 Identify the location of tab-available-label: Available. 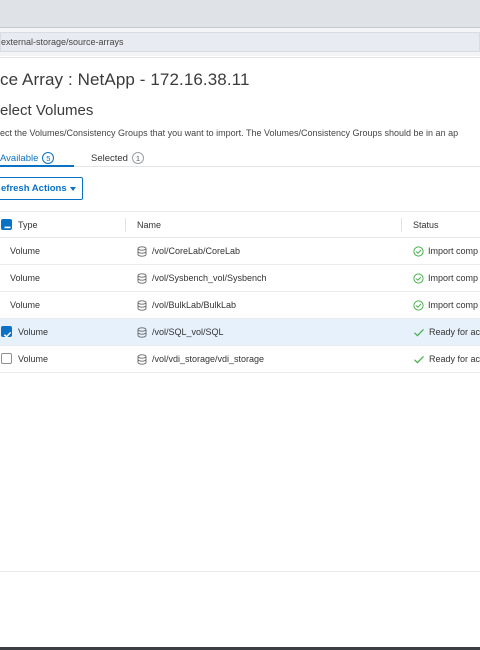
(19, 158).